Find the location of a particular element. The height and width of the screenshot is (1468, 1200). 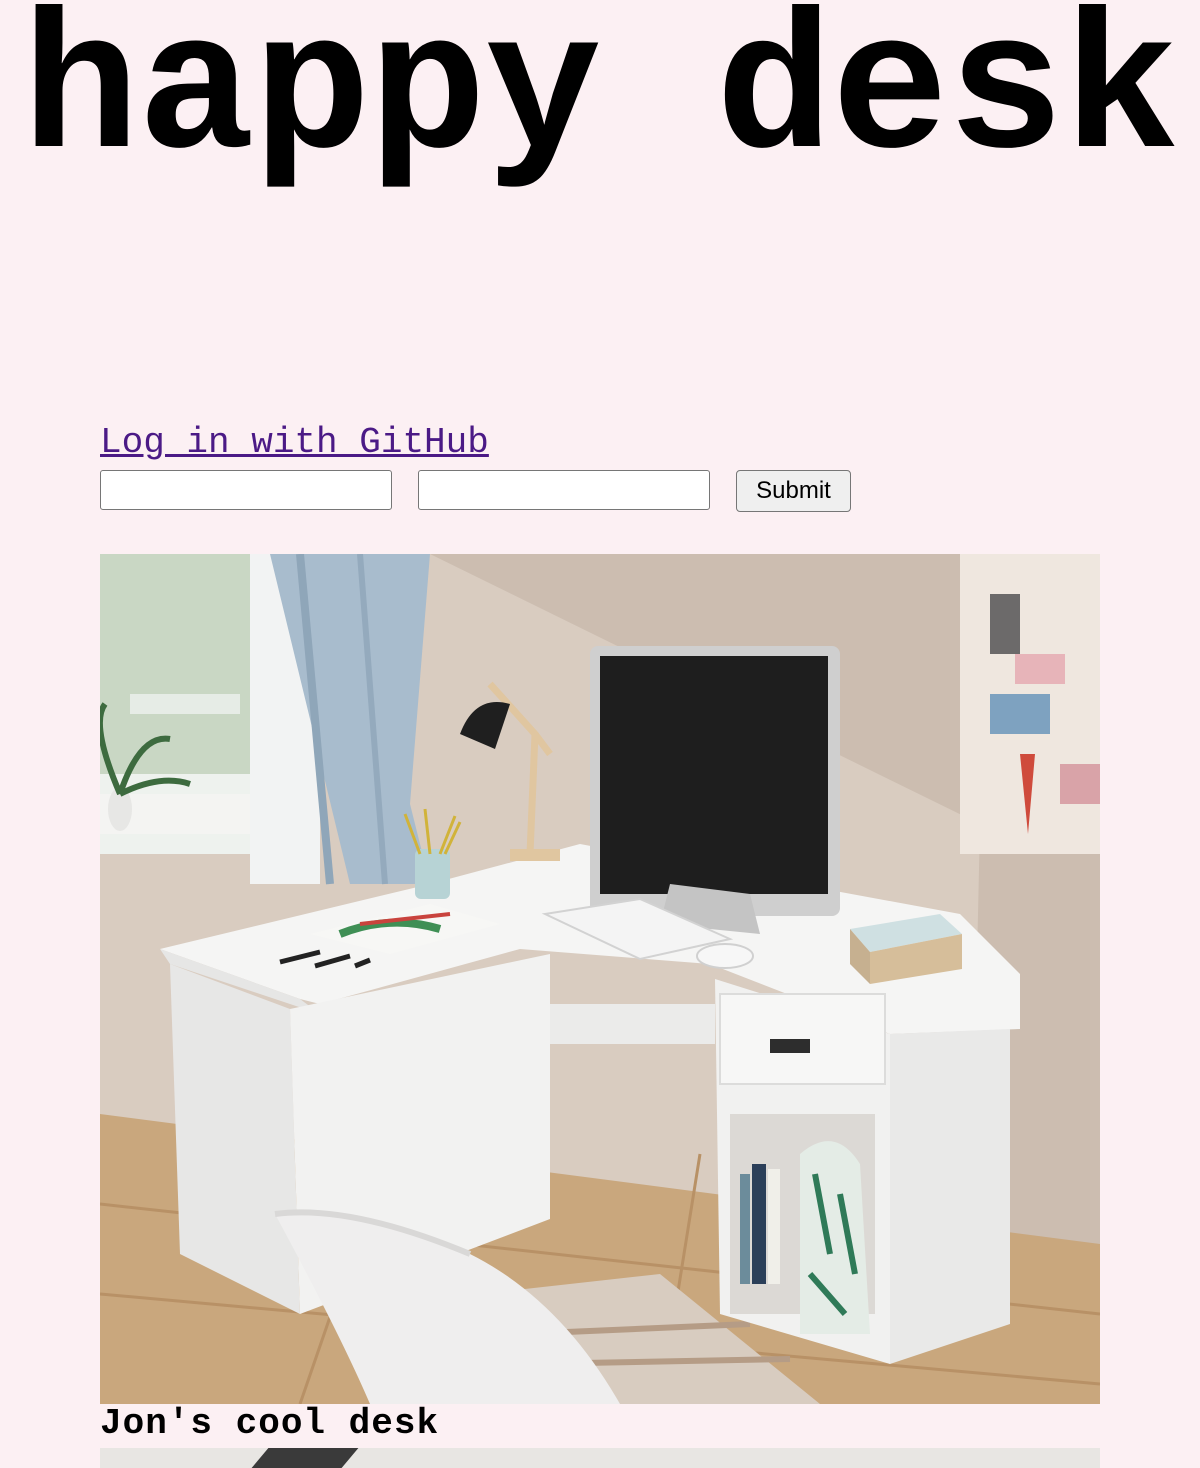

text-field-one is located at coordinates (246, 490).